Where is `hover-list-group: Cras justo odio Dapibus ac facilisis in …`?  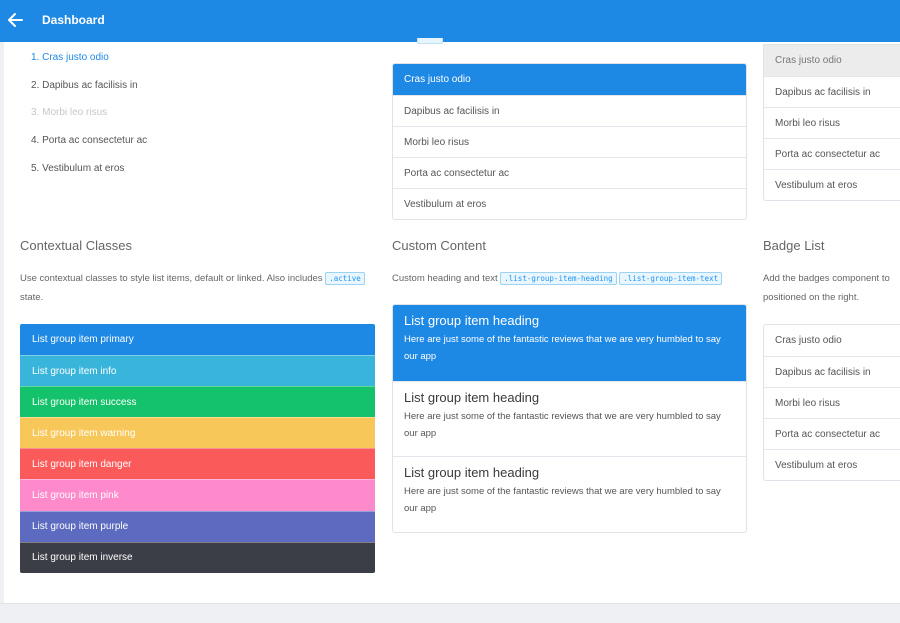 hover-list-group: Cras justo odio Dapibus ac facilisis in … is located at coordinates (831, 122).